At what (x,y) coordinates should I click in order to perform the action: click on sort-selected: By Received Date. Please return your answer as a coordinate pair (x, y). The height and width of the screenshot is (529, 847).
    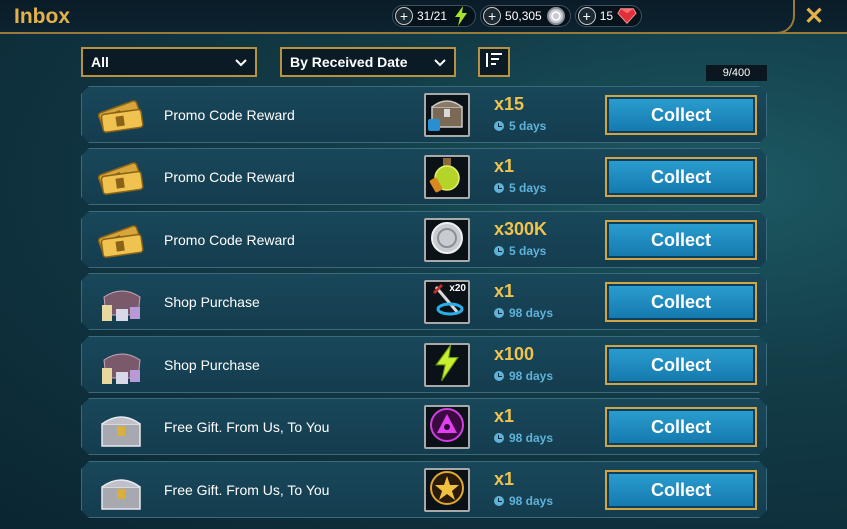
    Looking at the image, I should click on (349, 62).